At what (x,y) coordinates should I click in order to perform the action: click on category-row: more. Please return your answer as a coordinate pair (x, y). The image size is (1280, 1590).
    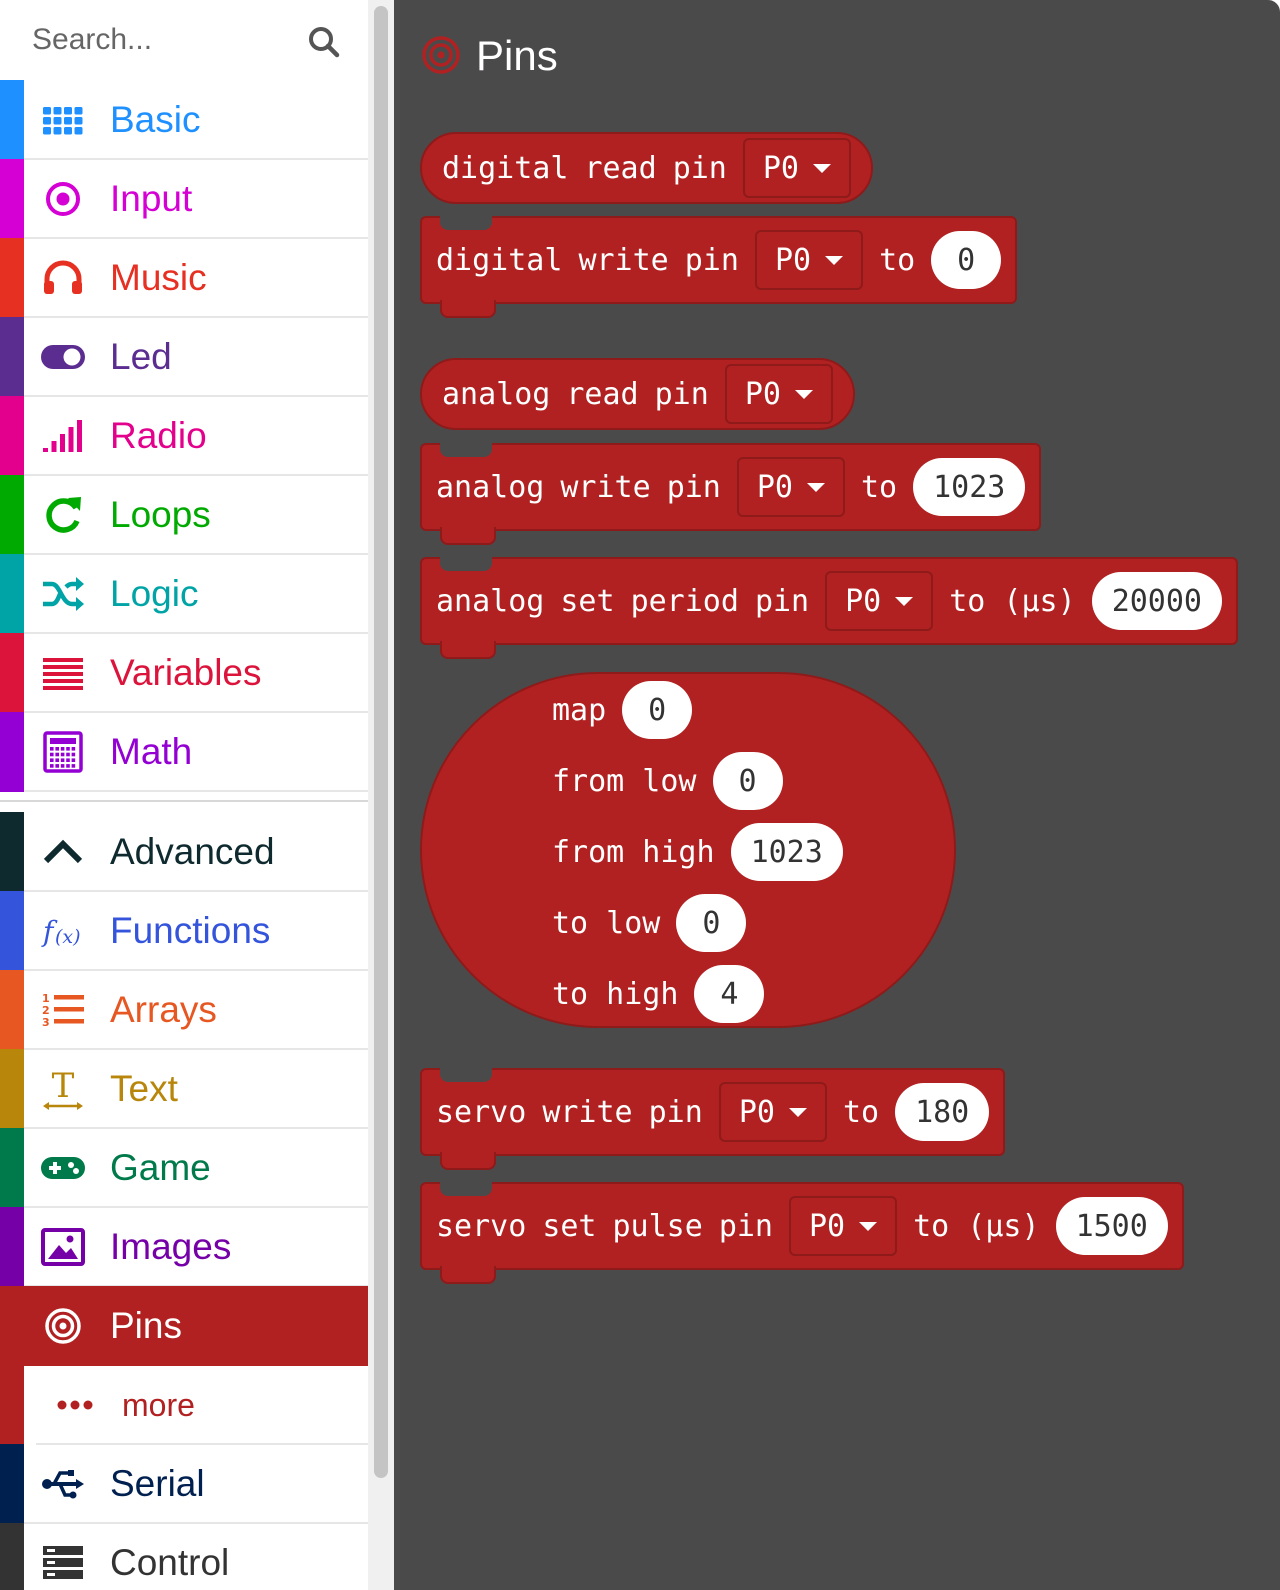
    Looking at the image, I should click on (202, 1405).